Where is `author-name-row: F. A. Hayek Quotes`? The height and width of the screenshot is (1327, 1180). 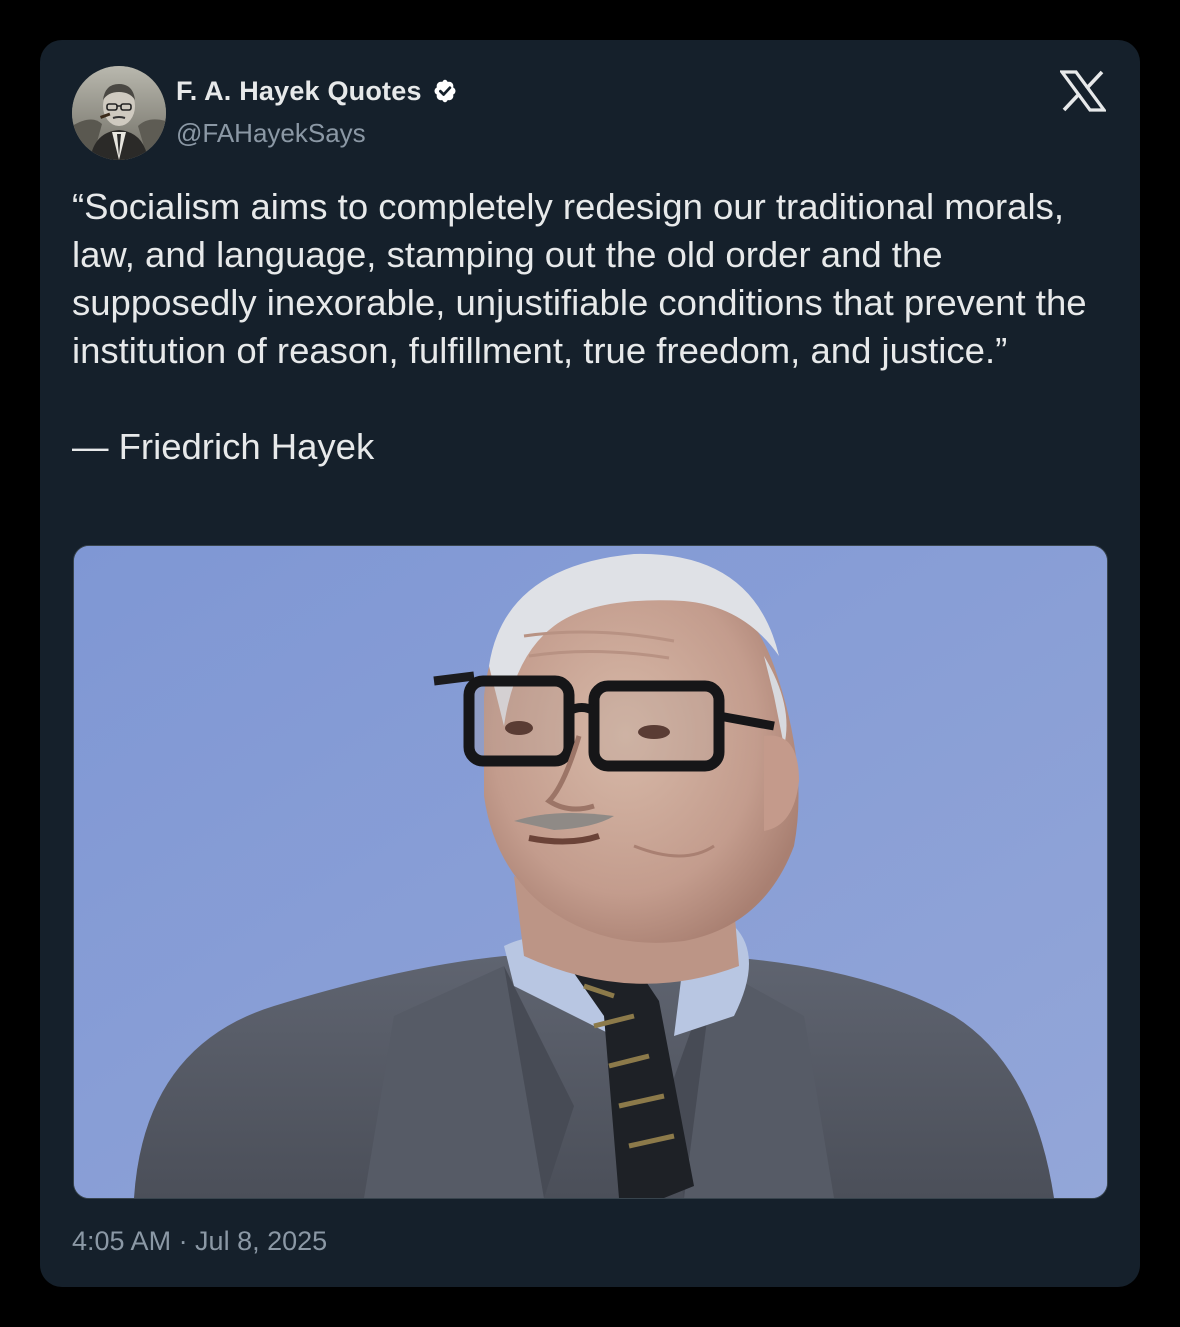
author-name-row: F. A. Hayek Quotes is located at coordinates (318, 91).